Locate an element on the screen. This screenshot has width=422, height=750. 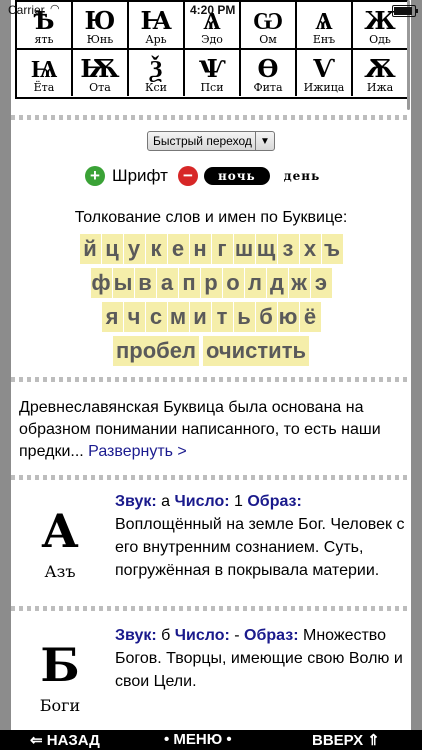
wifi-icon: ◠ is located at coordinates (55, 9).